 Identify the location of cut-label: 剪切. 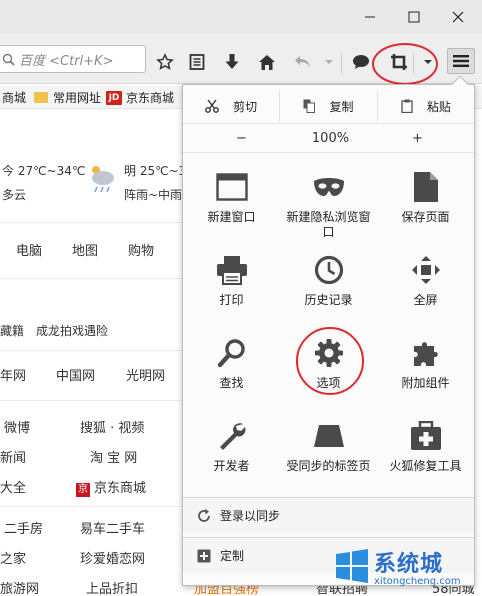
(245, 106).